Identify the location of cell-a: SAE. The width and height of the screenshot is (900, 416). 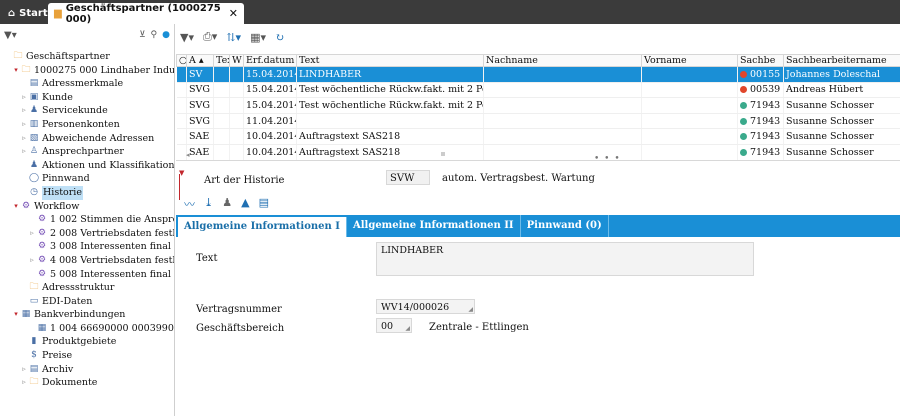
(200, 136).